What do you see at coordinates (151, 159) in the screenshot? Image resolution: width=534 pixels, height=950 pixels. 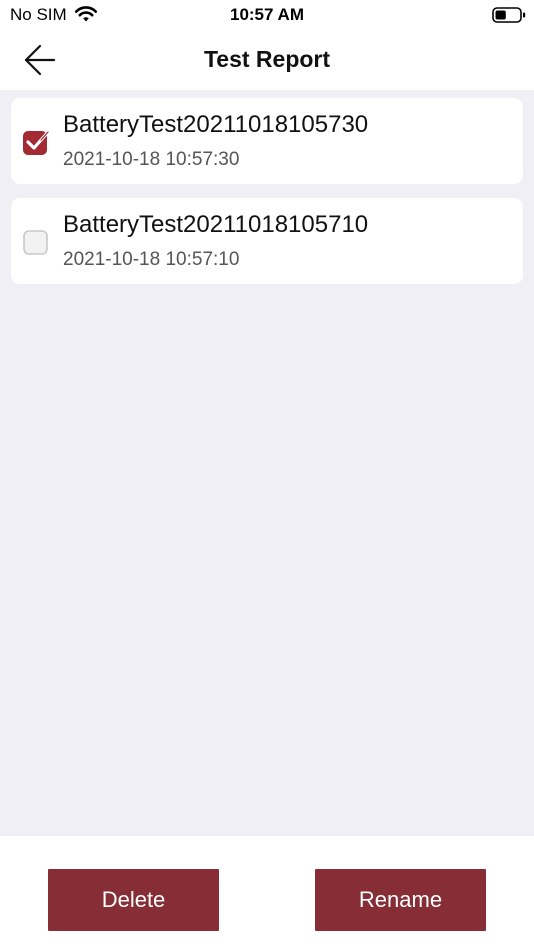 I see `report-date: 2021-10-18 10:57:30` at bounding box center [151, 159].